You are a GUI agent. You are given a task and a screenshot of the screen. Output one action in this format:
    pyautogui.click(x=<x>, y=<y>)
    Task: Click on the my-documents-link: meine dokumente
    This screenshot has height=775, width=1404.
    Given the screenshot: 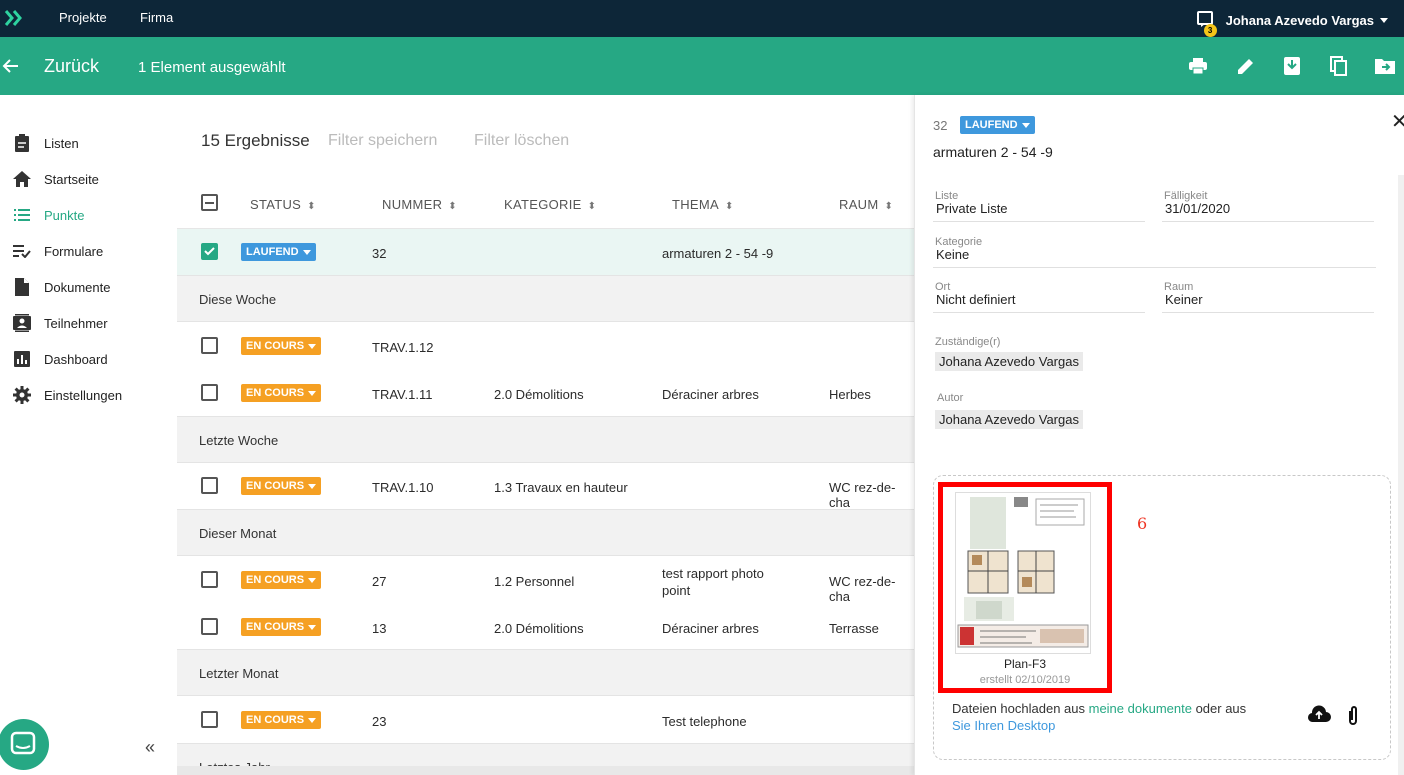 What is the action you would take?
    pyautogui.click(x=1140, y=708)
    